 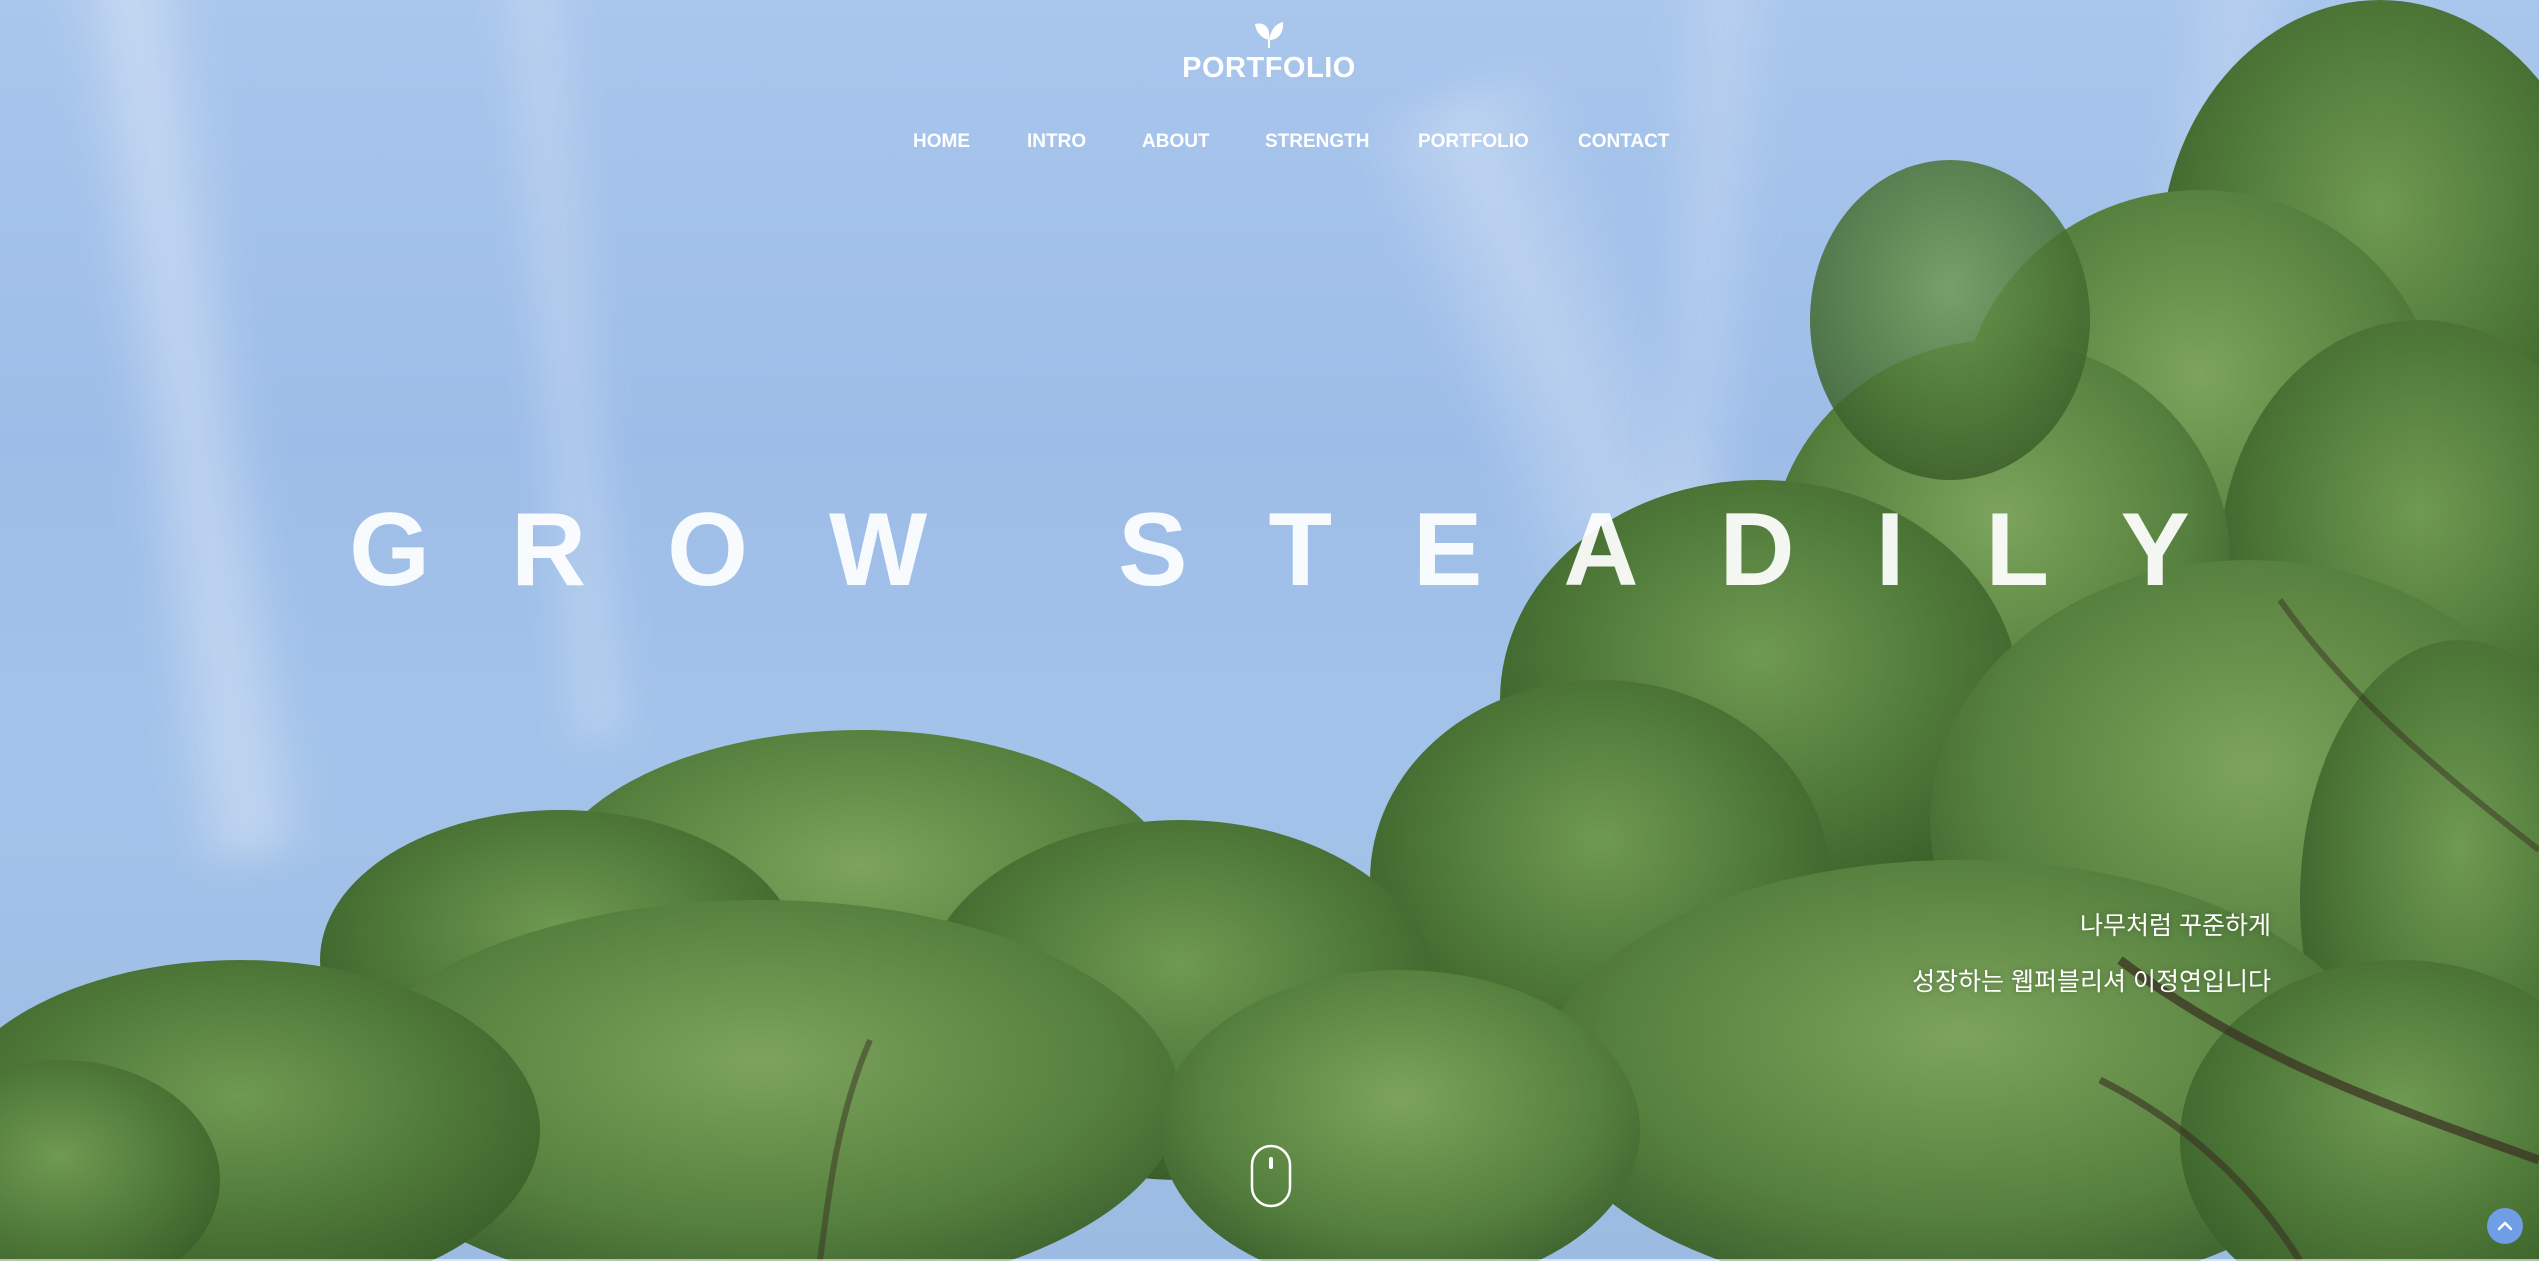 I want to click on chevron-up-icon, so click(x=2505, y=1226).